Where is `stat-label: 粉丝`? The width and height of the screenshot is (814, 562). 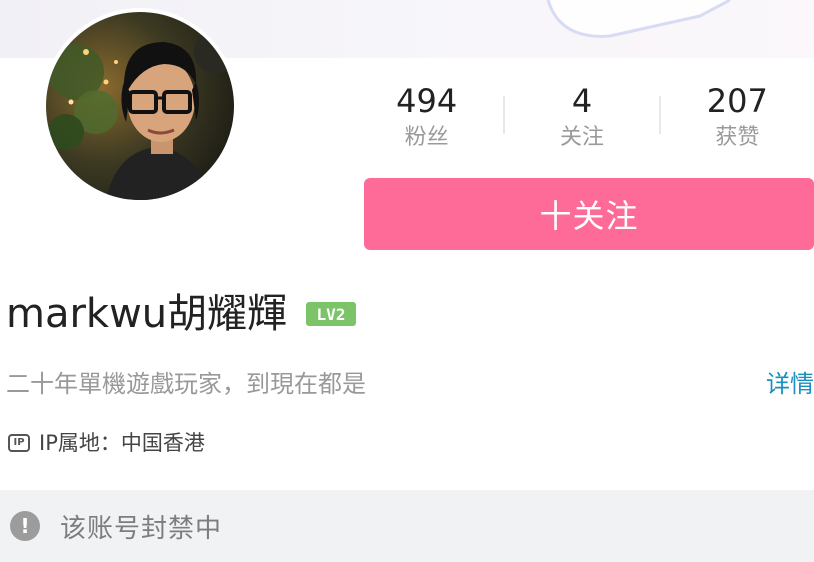
stat-label: 粉丝 is located at coordinates (426, 137).